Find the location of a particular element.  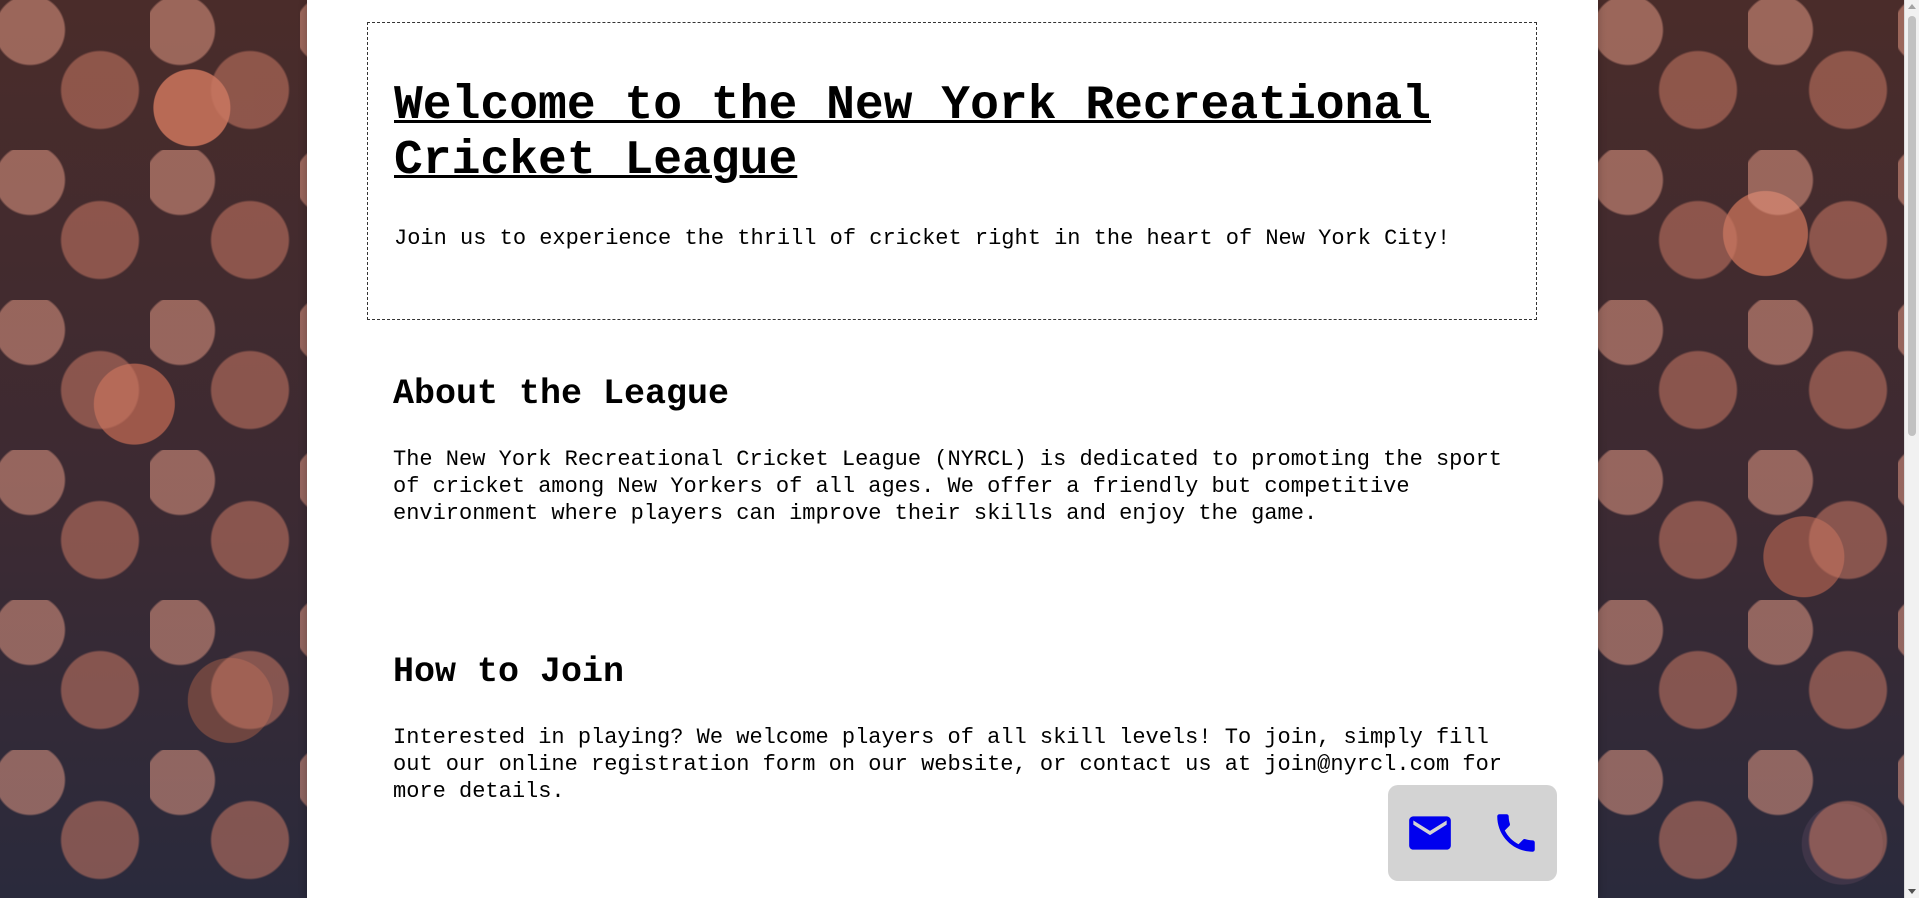

scroll-up-arrow-icon is located at coordinates (1912, 6).